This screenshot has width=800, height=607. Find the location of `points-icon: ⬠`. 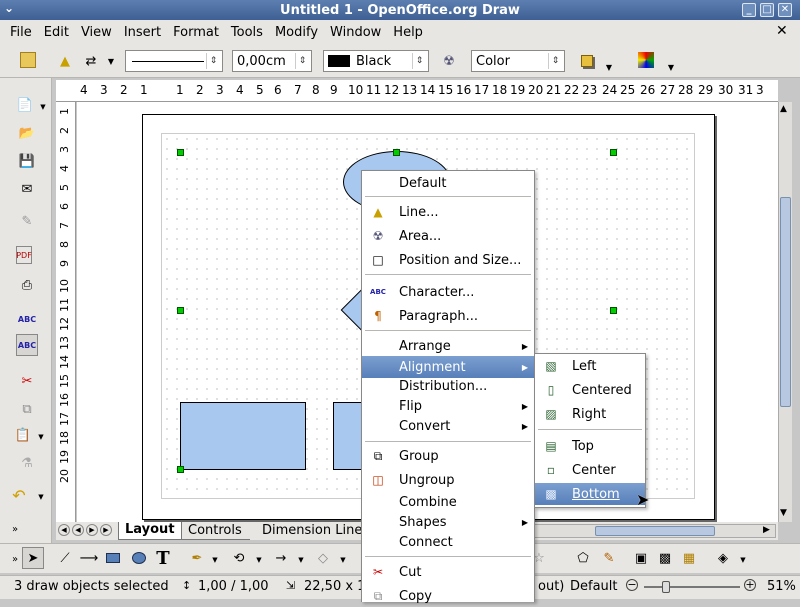

points-icon: ⬠ is located at coordinates (583, 558).